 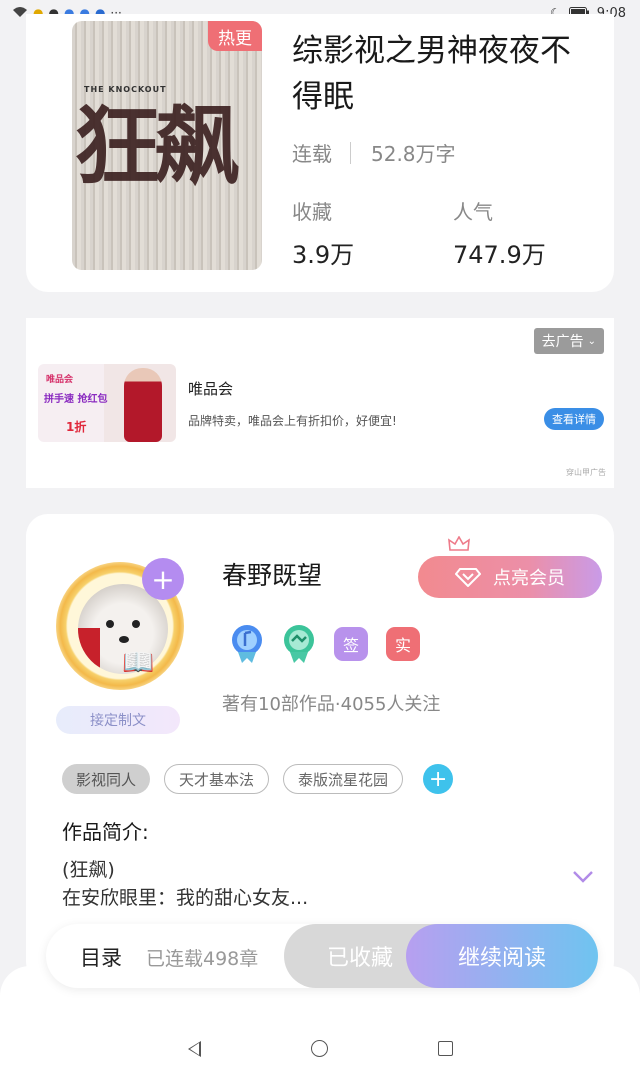 I want to click on chapter-count: 已连载498章, so click(x=202, y=959).